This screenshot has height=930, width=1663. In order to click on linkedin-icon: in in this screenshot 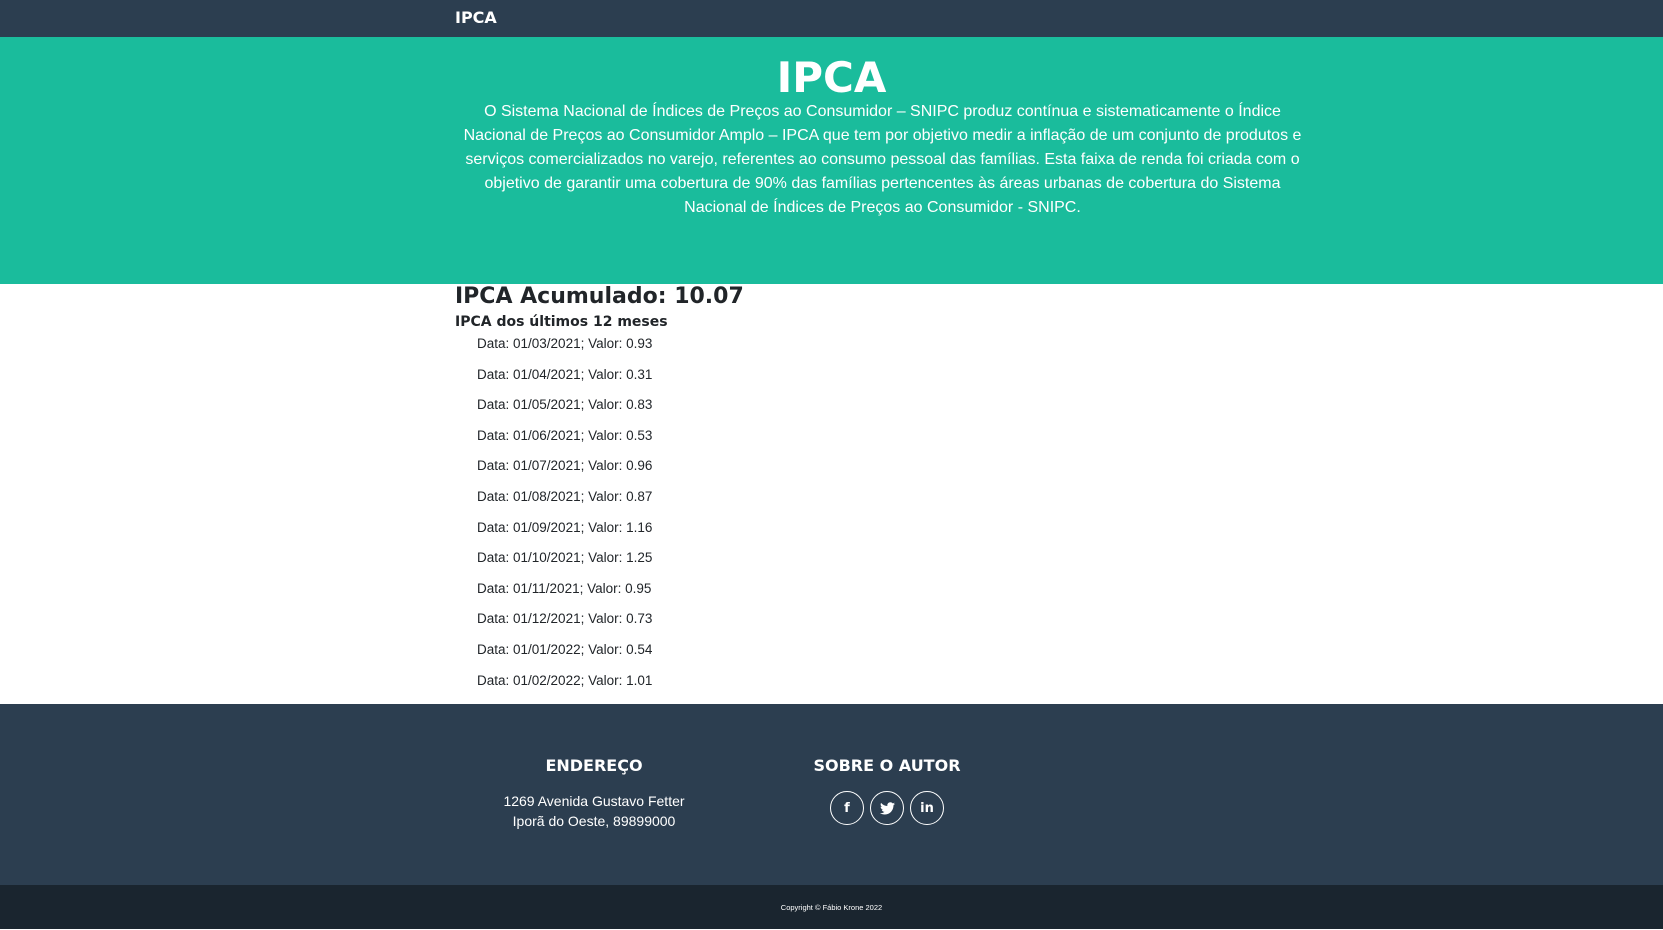, I will do `click(927, 808)`.